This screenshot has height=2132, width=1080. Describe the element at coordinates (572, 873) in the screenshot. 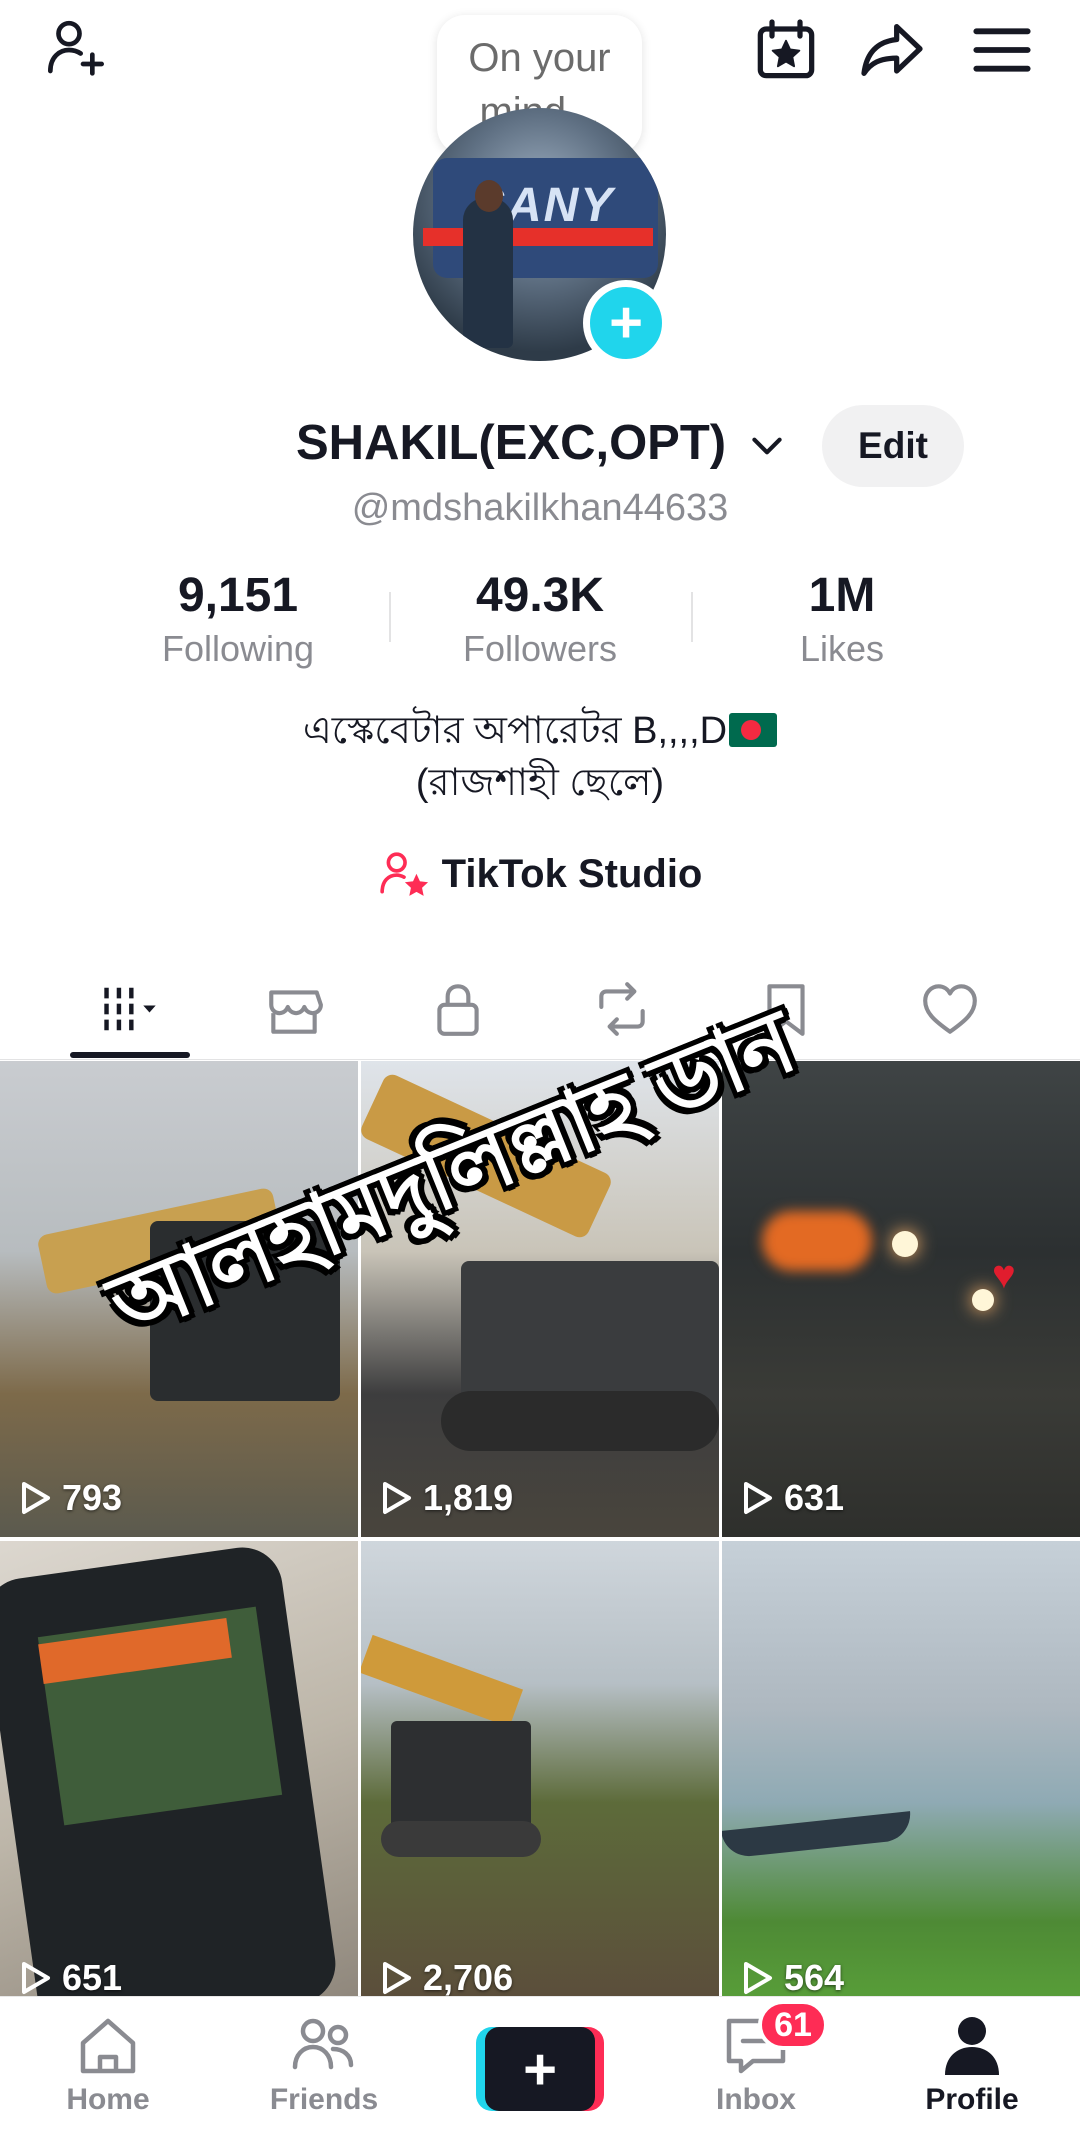

I see `studio-label: TikTok Studio` at that location.